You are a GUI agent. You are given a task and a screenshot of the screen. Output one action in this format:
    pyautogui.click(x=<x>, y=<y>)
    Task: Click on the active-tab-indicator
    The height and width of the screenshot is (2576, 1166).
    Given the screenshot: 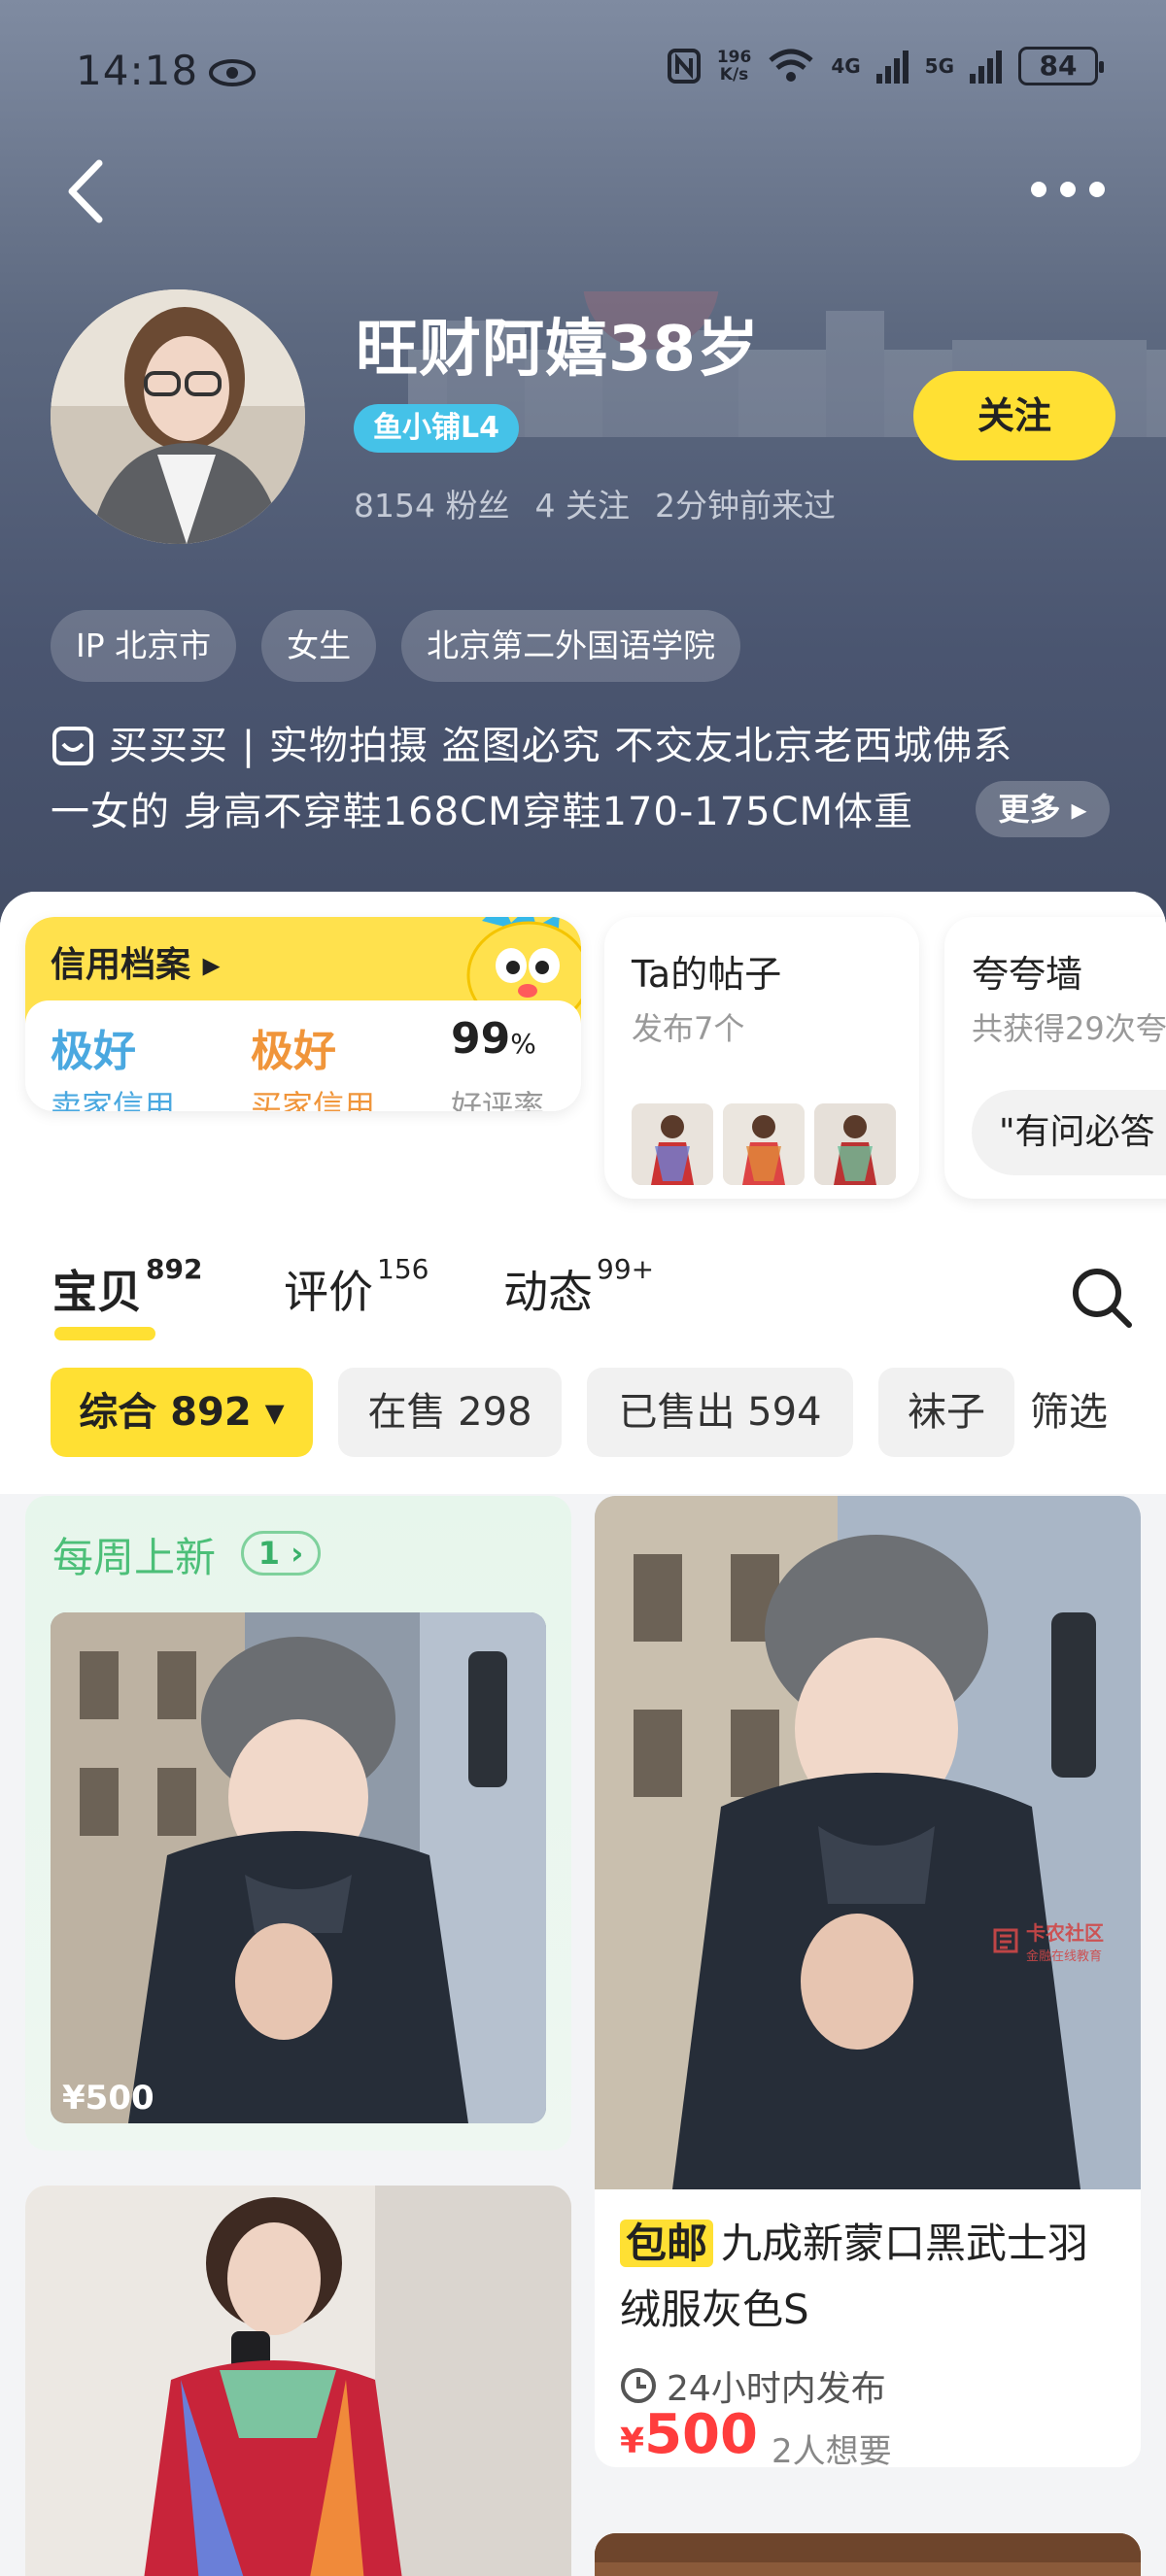 What is the action you would take?
    pyautogui.click(x=104, y=1333)
    